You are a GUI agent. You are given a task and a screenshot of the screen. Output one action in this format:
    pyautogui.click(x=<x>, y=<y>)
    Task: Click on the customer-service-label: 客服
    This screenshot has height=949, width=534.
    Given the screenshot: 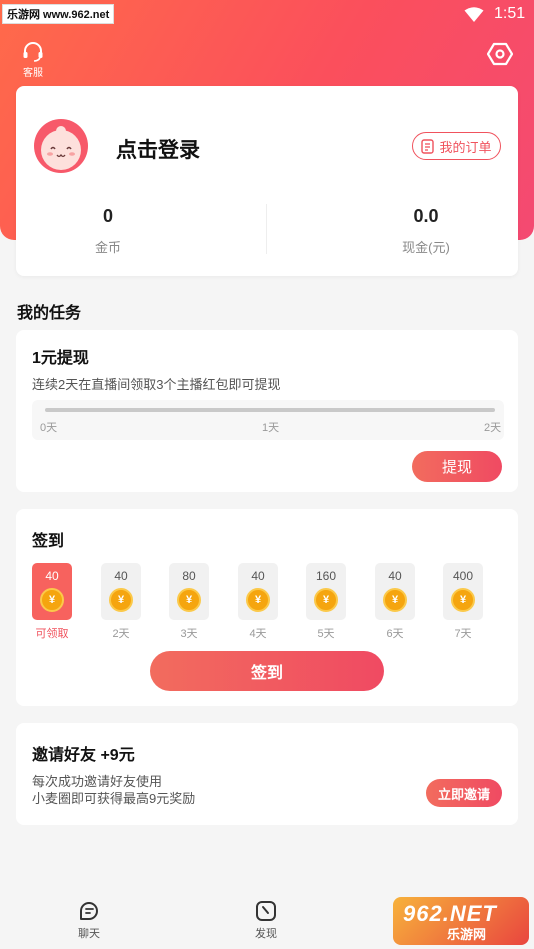 What is the action you would take?
    pyautogui.click(x=33, y=73)
    